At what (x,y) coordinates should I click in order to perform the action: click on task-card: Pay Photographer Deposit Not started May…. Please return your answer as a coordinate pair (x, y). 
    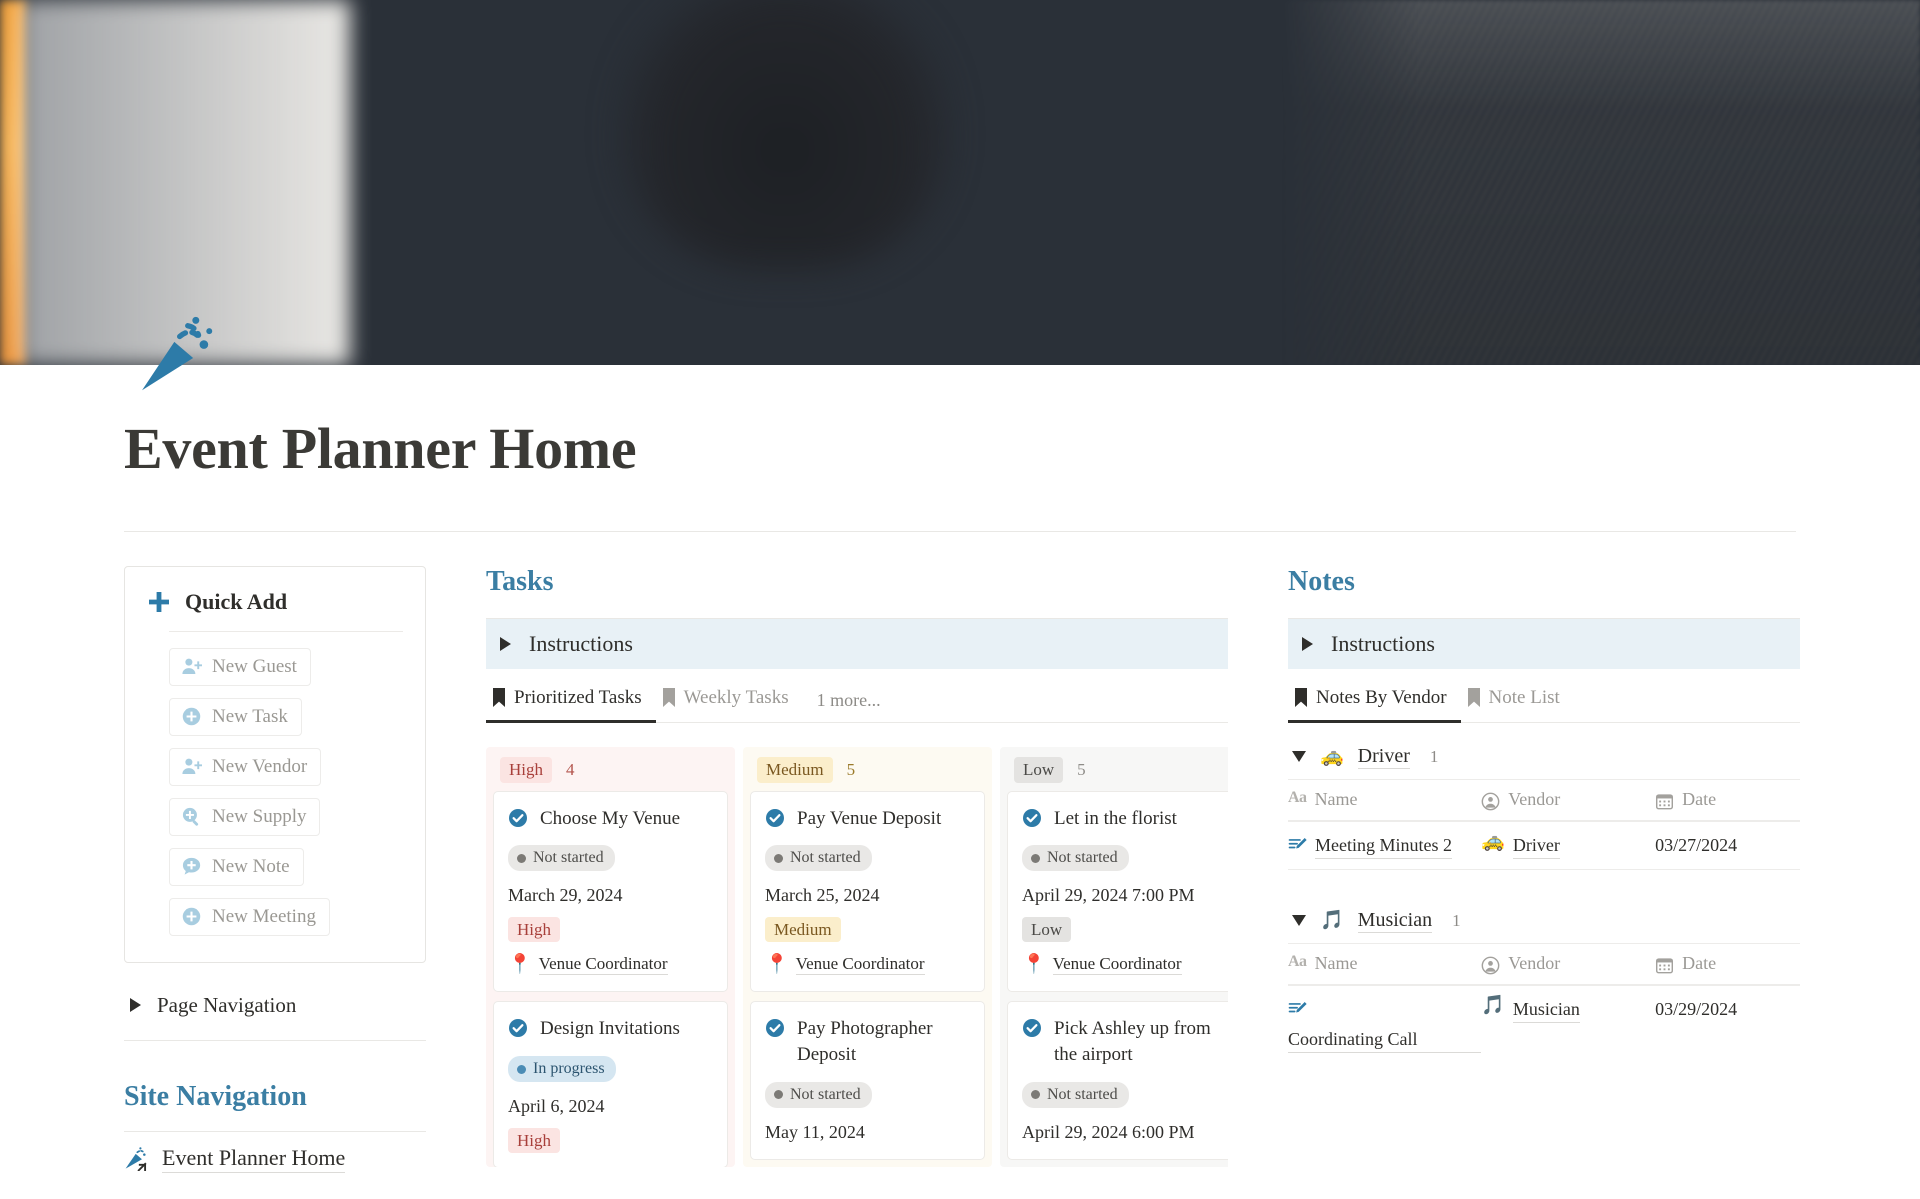
    Looking at the image, I should click on (867, 1080).